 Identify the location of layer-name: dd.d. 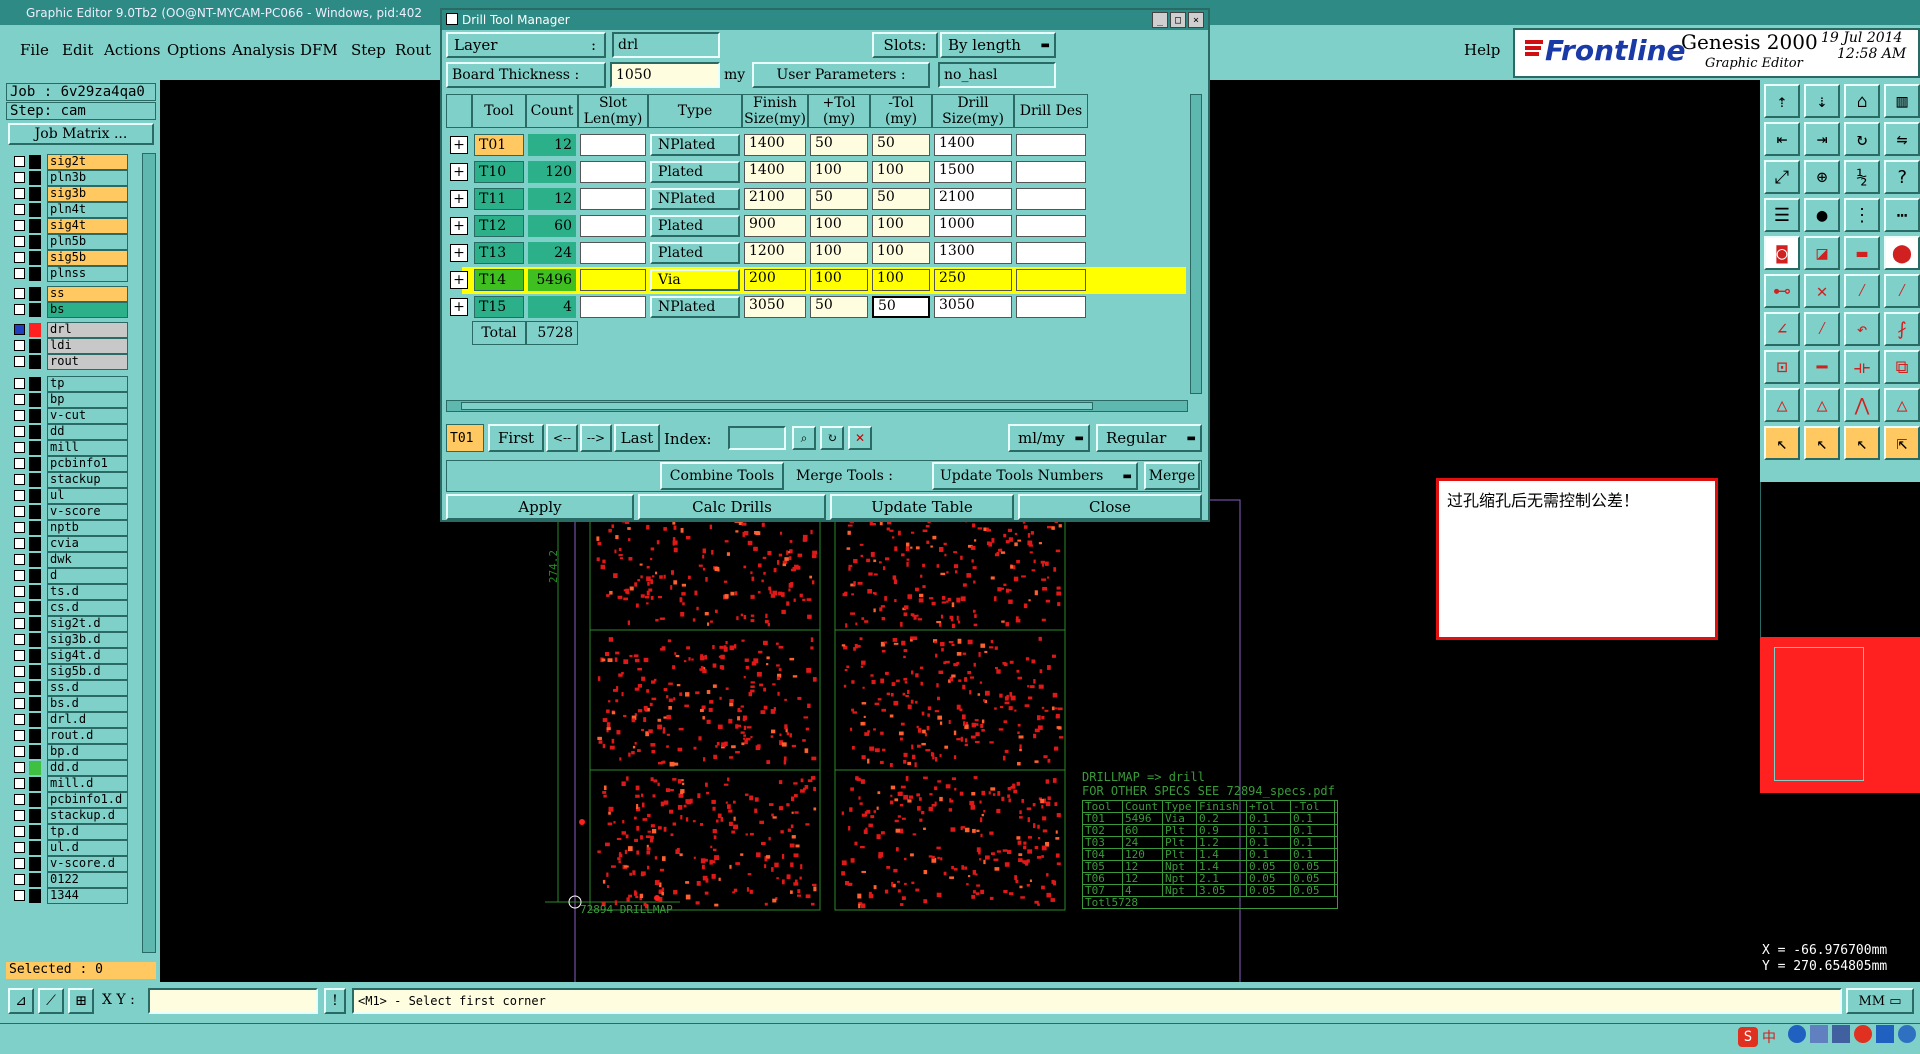
(87, 767).